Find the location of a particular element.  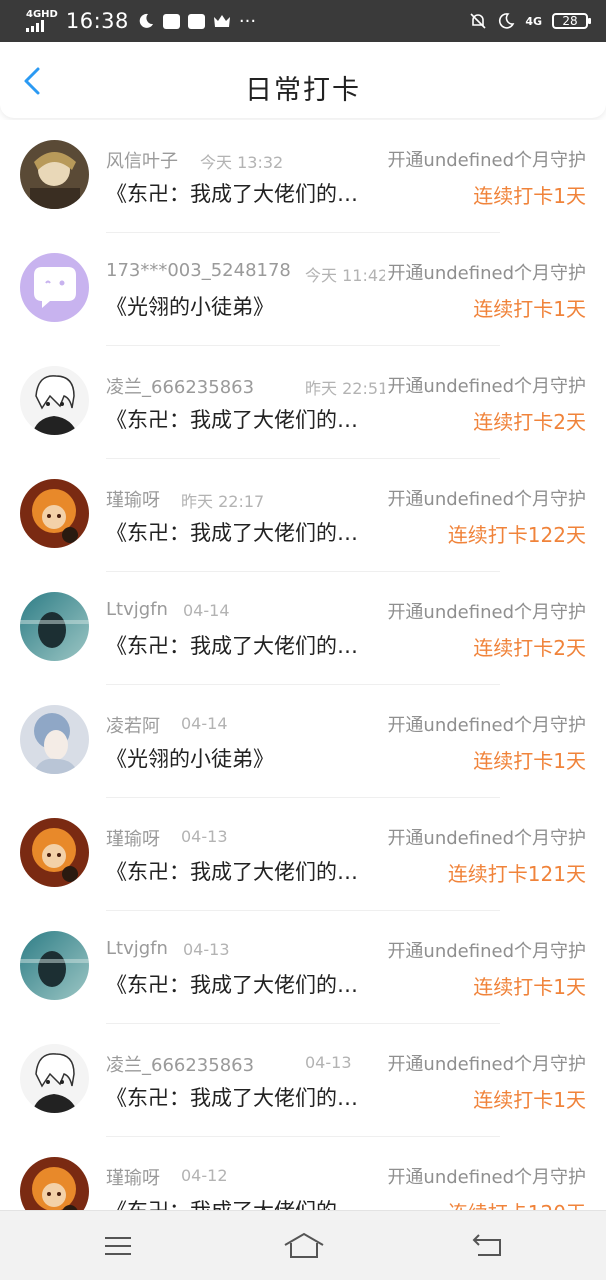

page-title: 日常打卡 is located at coordinates (303, 90).